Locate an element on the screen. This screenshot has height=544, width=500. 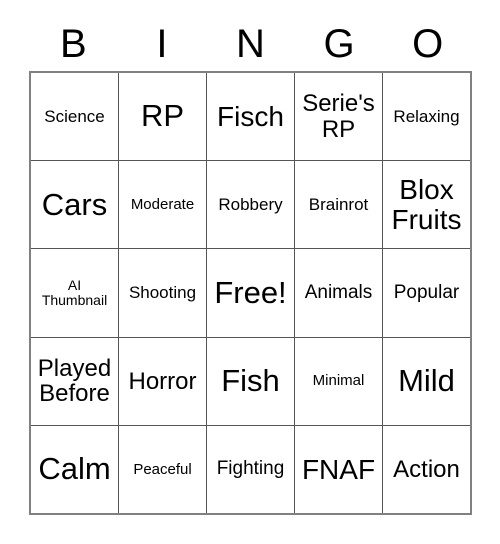
bingo-cell: Played Before is located at coordinates (74, 381).